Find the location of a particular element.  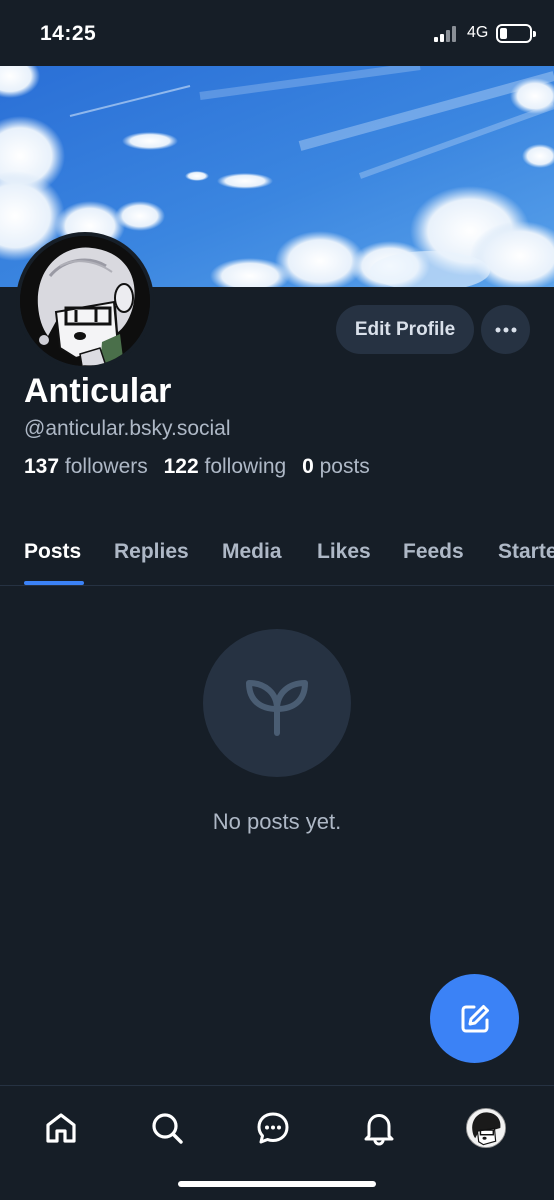

chat-icon is located at coordinates (273, 1128).